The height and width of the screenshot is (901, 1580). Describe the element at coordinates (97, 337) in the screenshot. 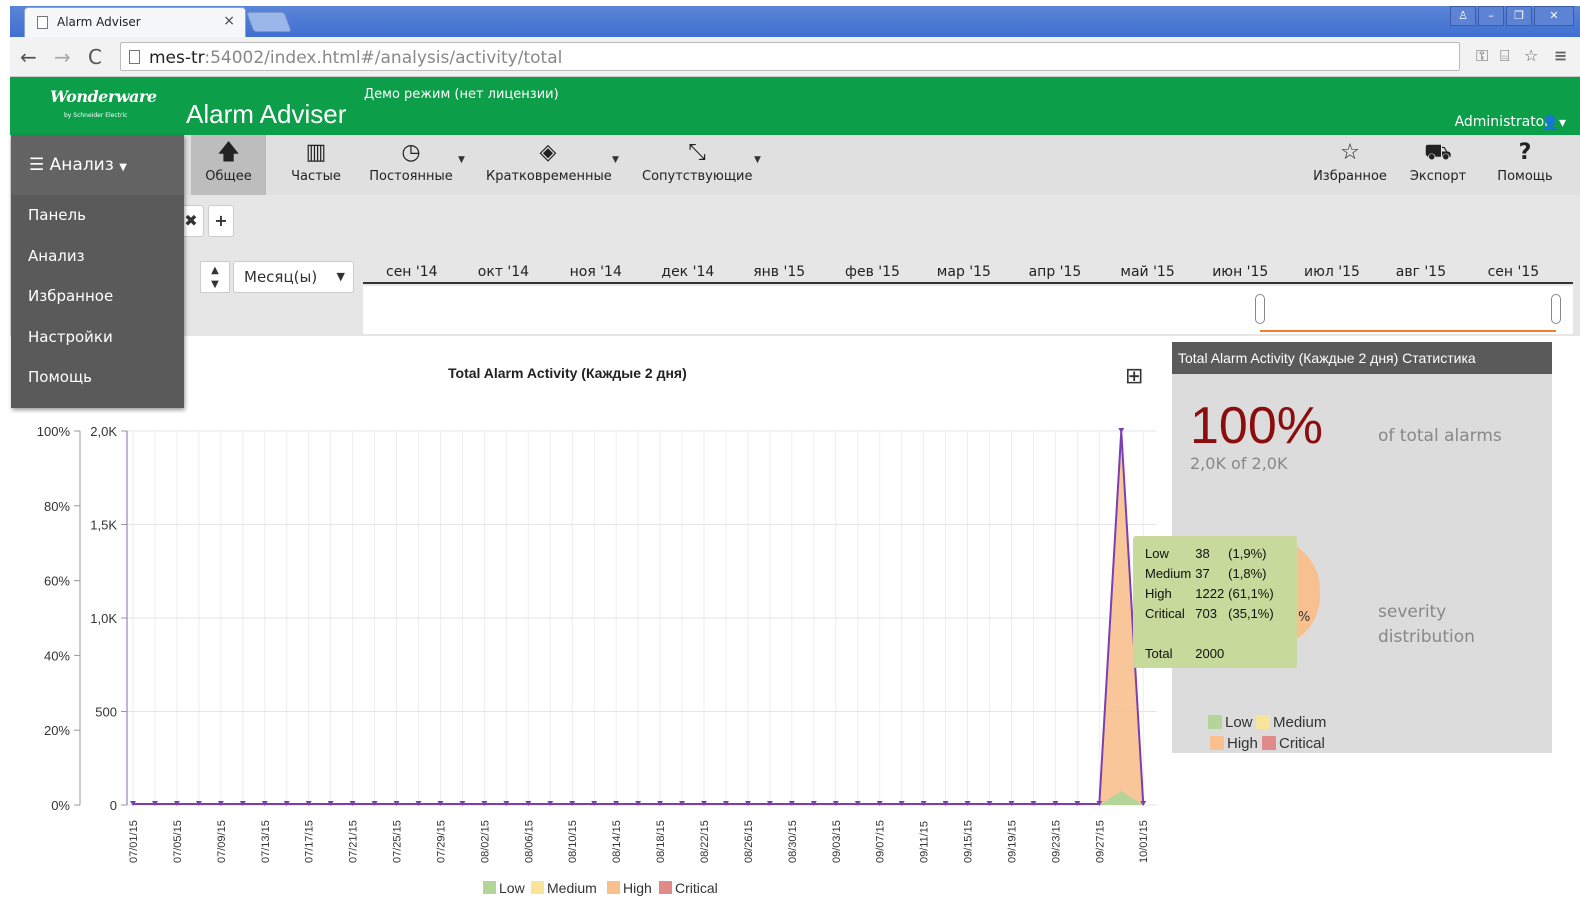

I see `menu-item-settings: Настройки` at that location.